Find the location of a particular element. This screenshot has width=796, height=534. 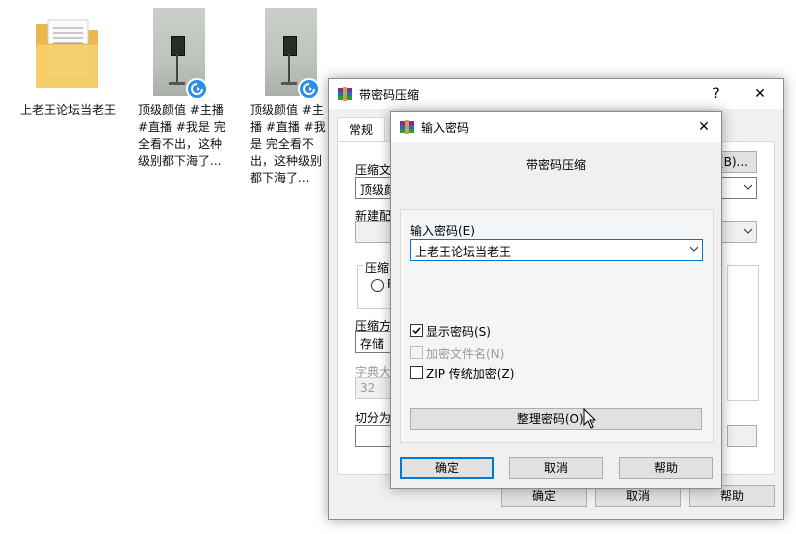

format-radio is located at coordinates (377, 285).